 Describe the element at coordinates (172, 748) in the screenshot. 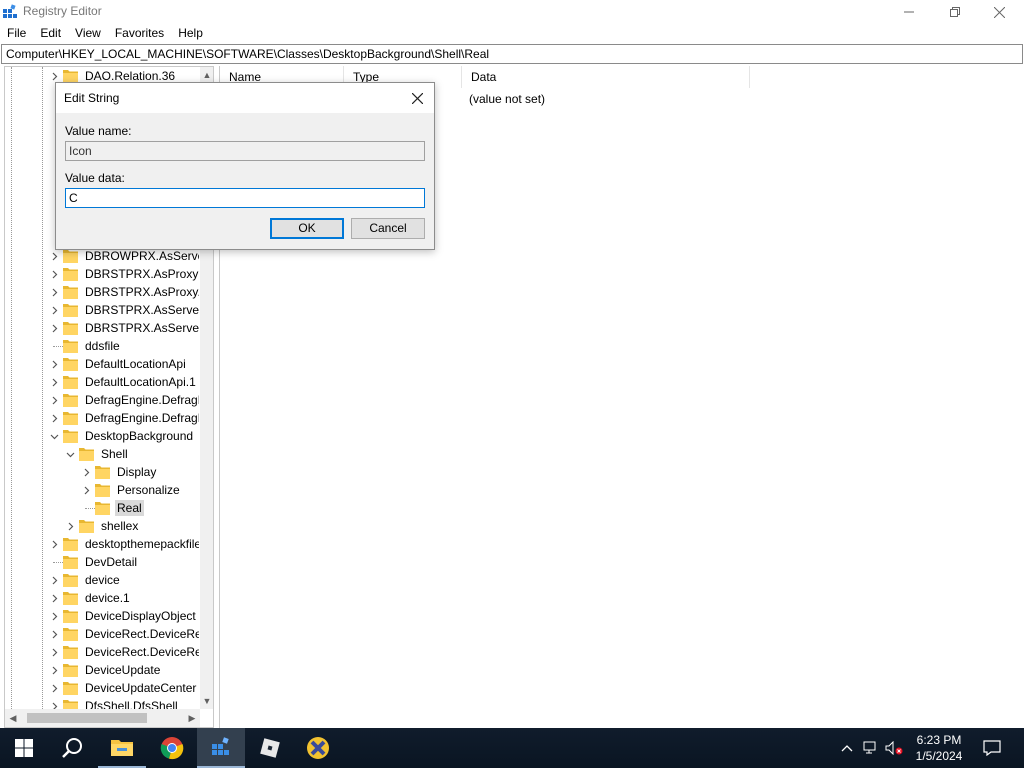

I see `chrome-button` at that location.